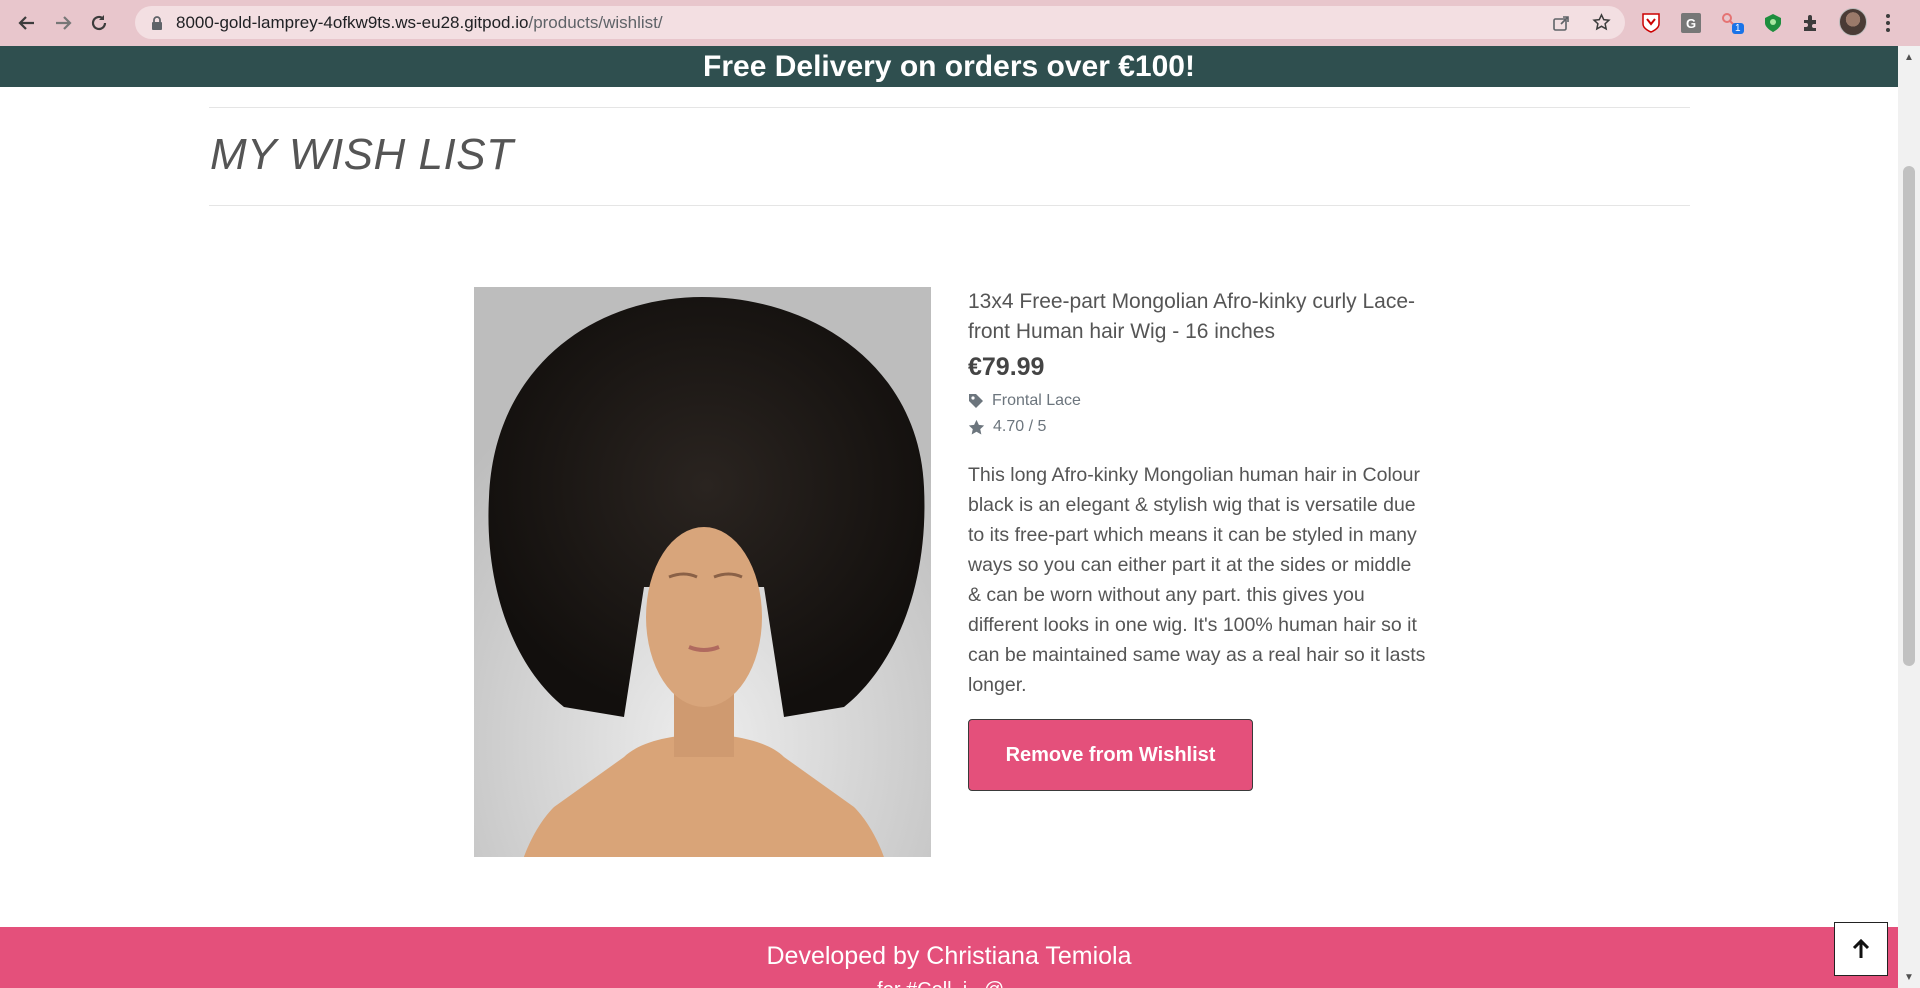 This screenshot has height=988, width=1920. What do you see at coordinates (976, 426) in the screenshot?
I see `rating-star-icon` at bounding box center [976, 426].